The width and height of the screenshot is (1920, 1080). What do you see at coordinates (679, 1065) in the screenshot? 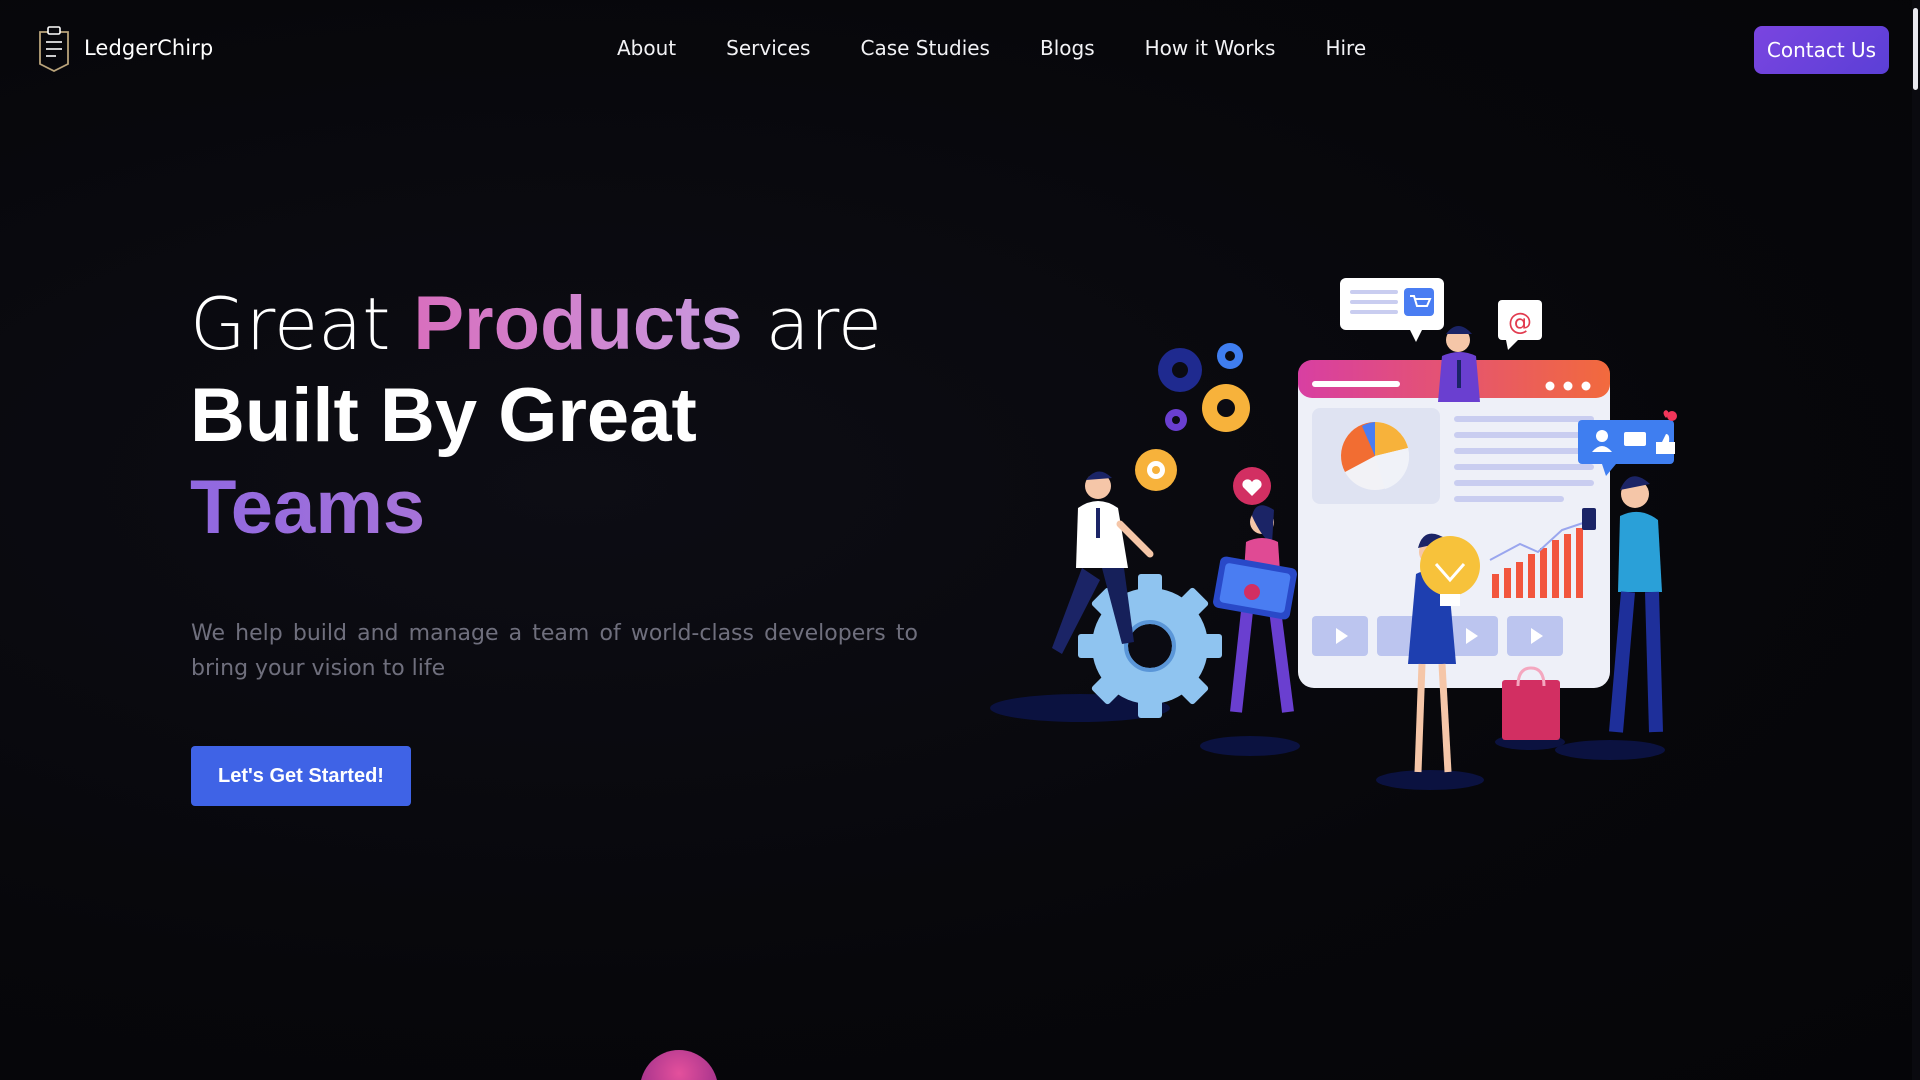
I see `decorative-orb` at bounding box center [679, 1065].